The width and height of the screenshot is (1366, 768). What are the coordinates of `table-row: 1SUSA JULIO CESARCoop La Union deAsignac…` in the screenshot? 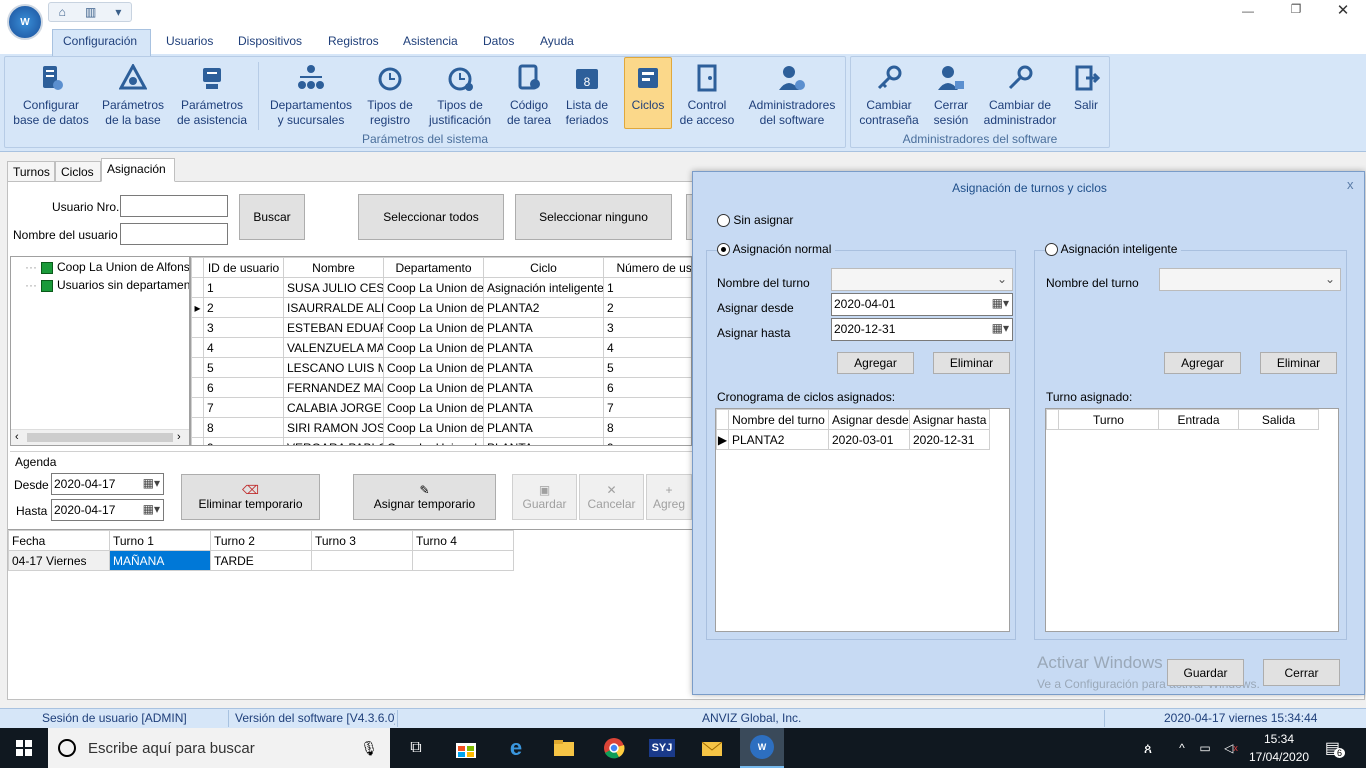 It's located at (441, 287).